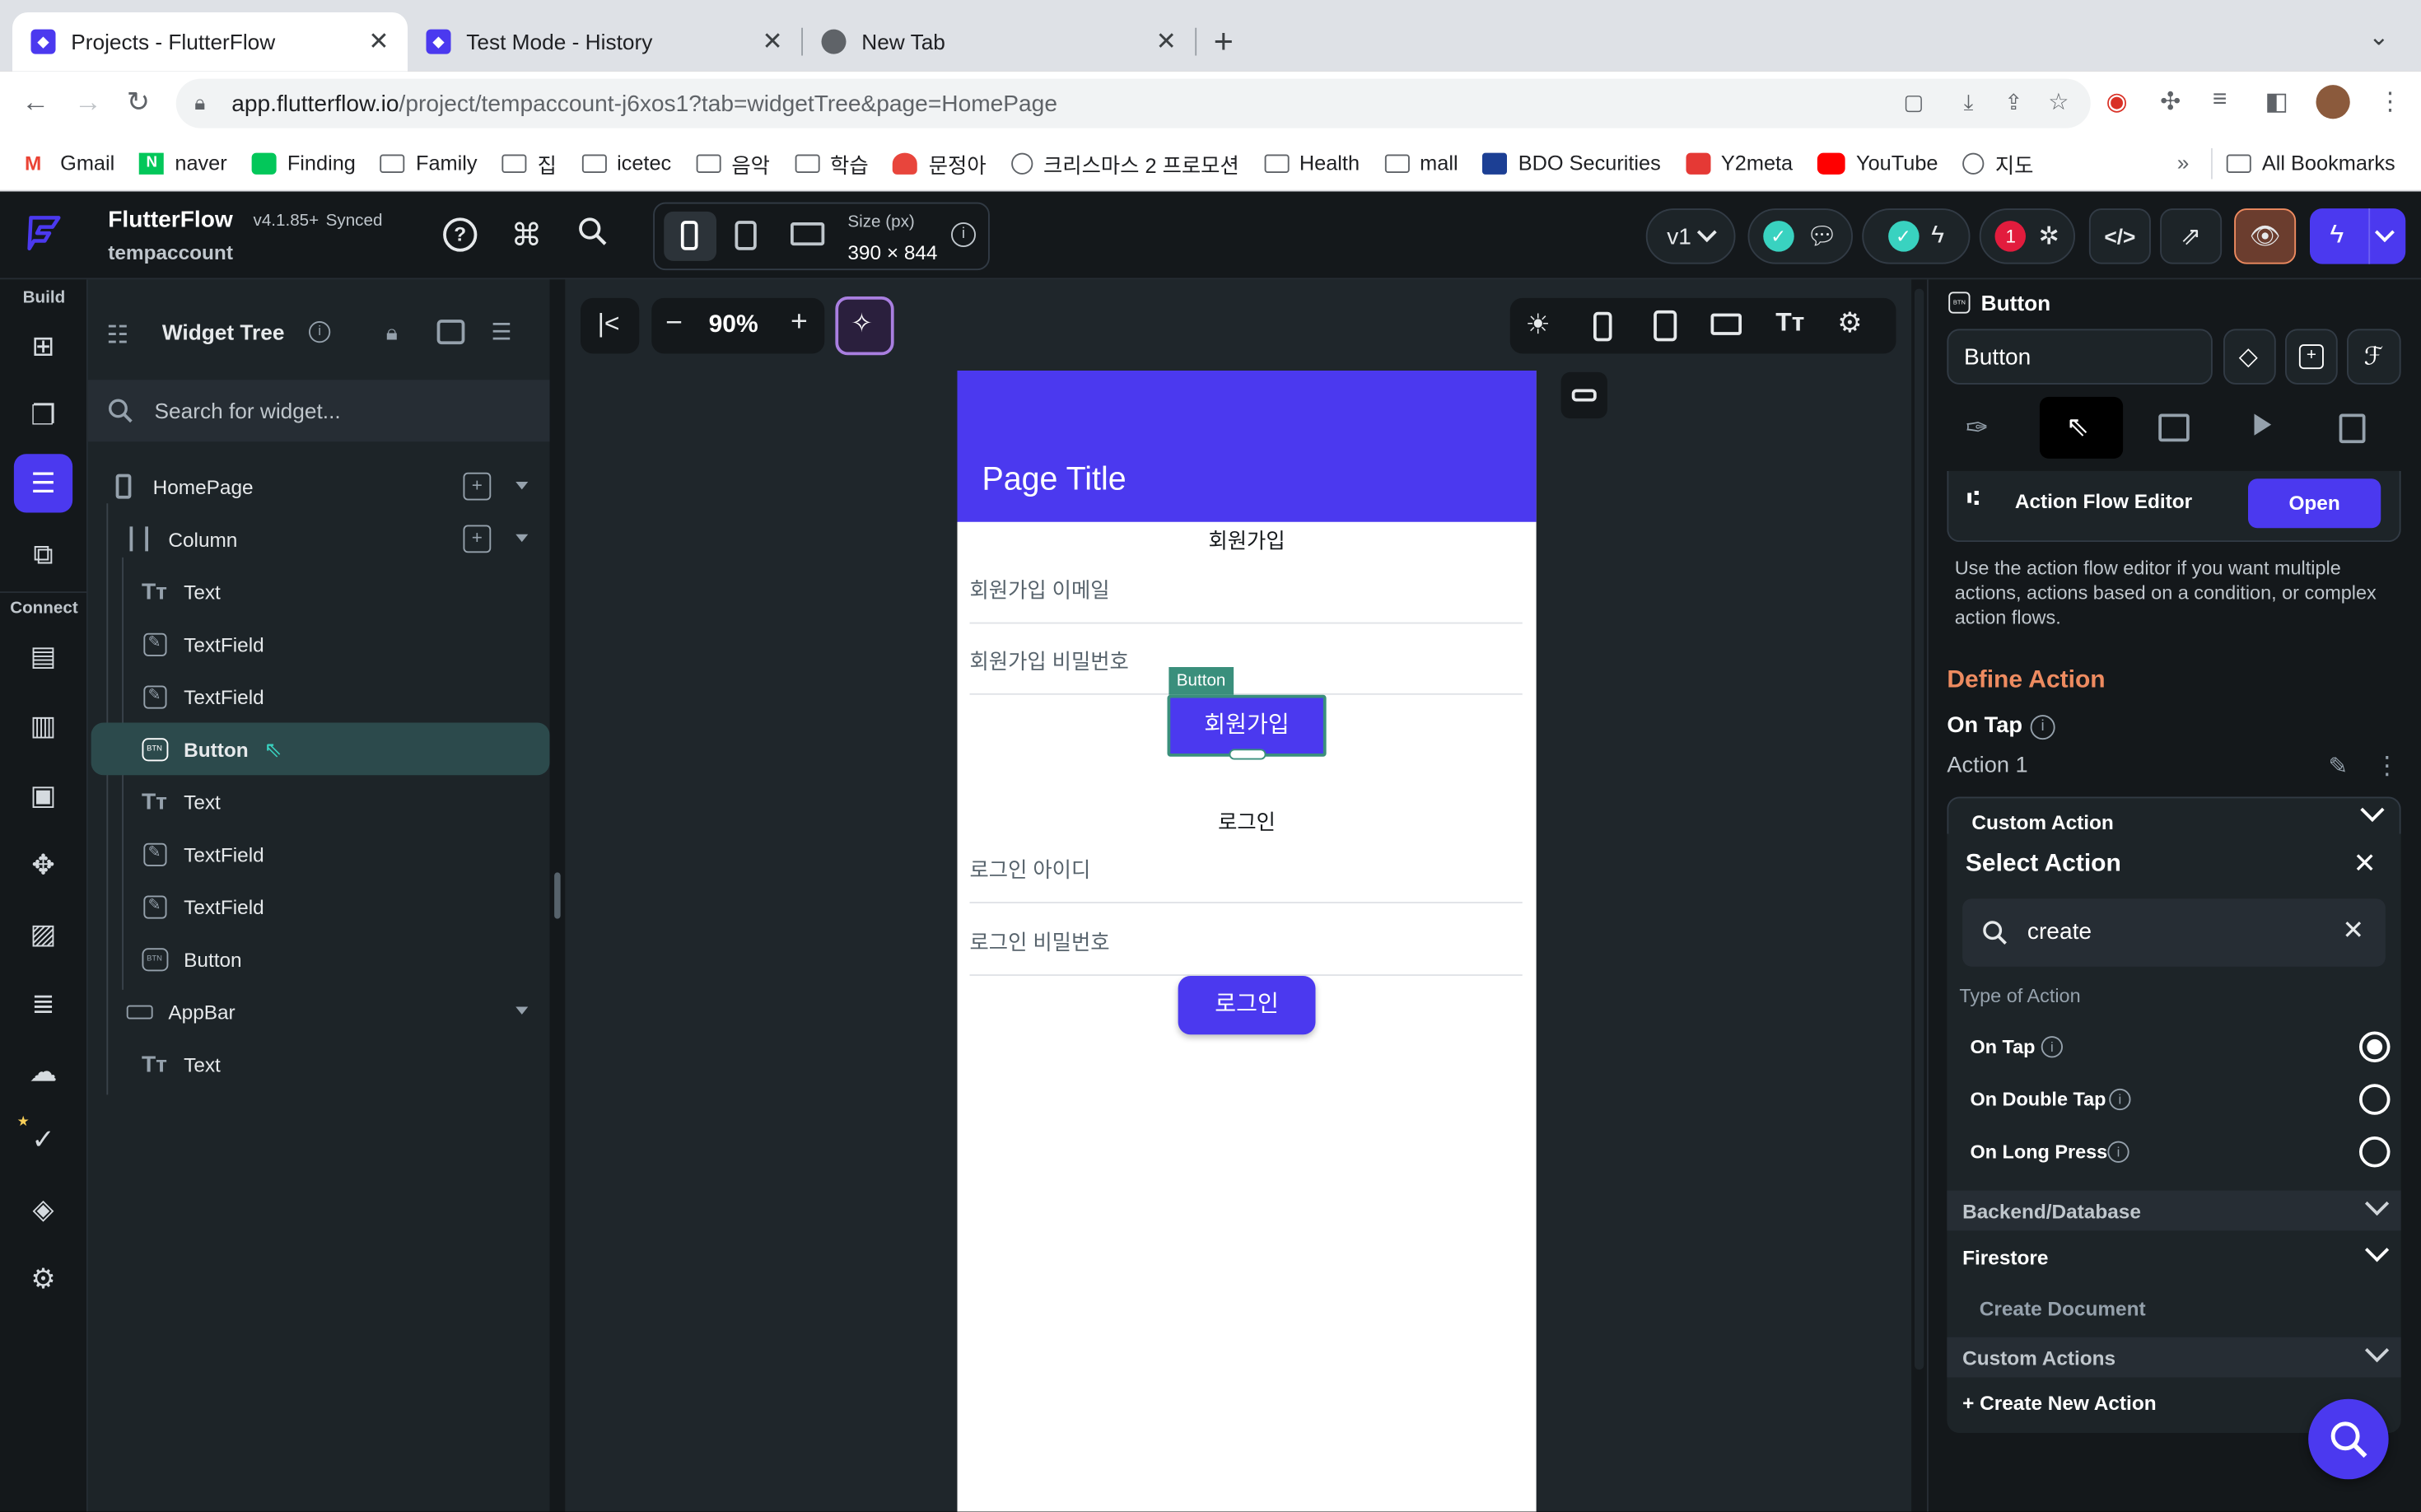 This screenshot has height=1512, width=2421. What do you see at coordinates (2265, 236) in the screenshot?
I see `preview-button: 👁︎` at bounding box center [2265, 236].